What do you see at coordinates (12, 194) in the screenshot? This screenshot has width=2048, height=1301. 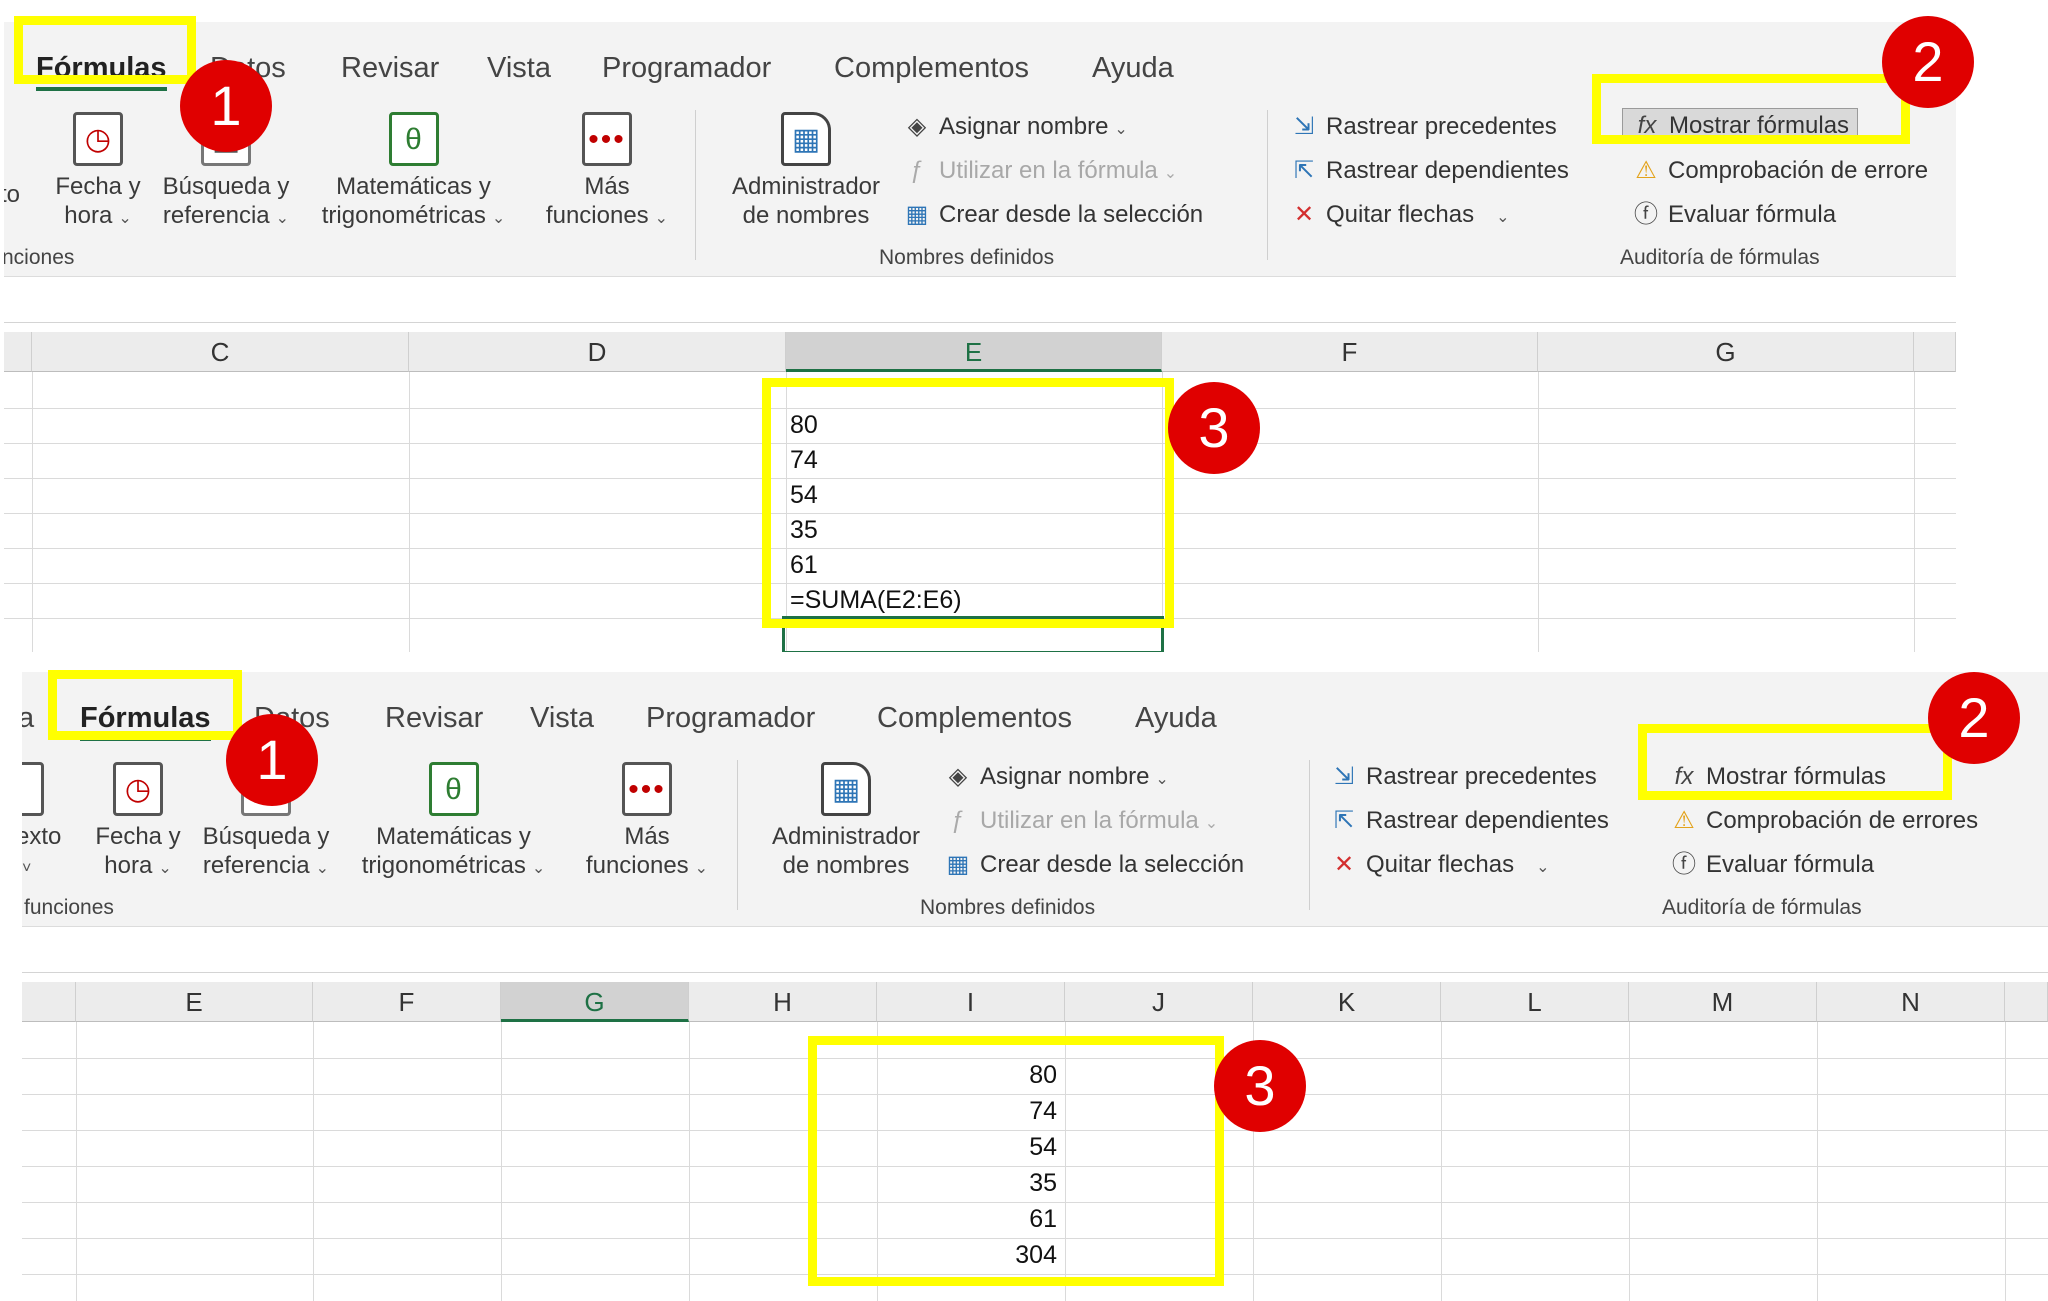 I see `text-functions-button-partial: to` at bounding box center [12, 194].